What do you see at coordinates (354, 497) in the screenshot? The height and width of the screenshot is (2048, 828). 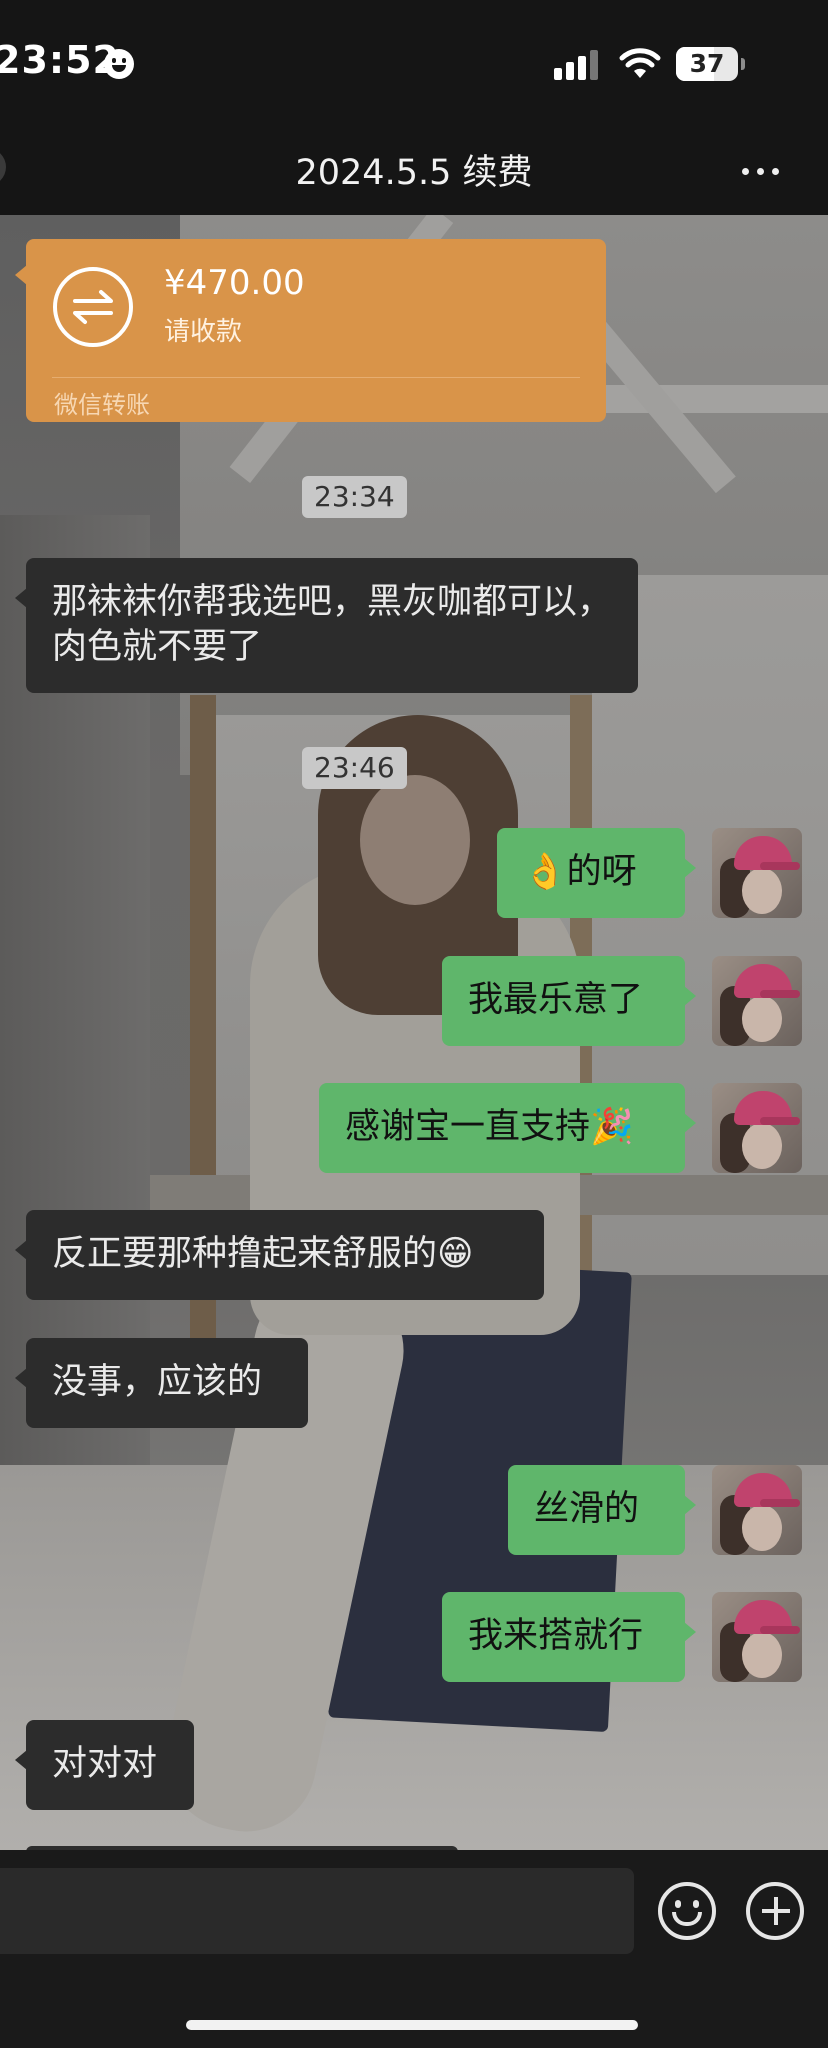 I see `timestamp: 23:34` at bounding box center [354, 497].